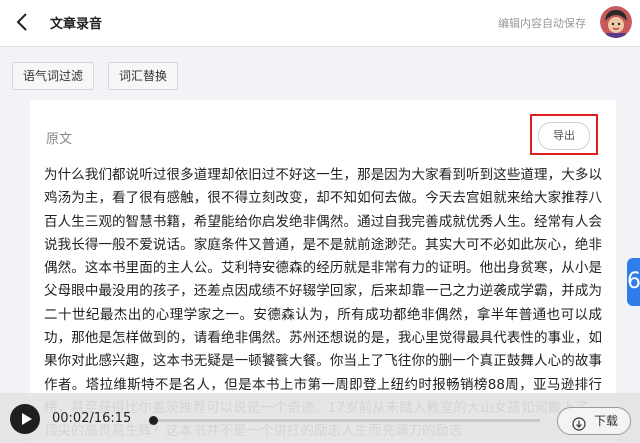  I want to click on download-label: 下载, so click(606, 421).